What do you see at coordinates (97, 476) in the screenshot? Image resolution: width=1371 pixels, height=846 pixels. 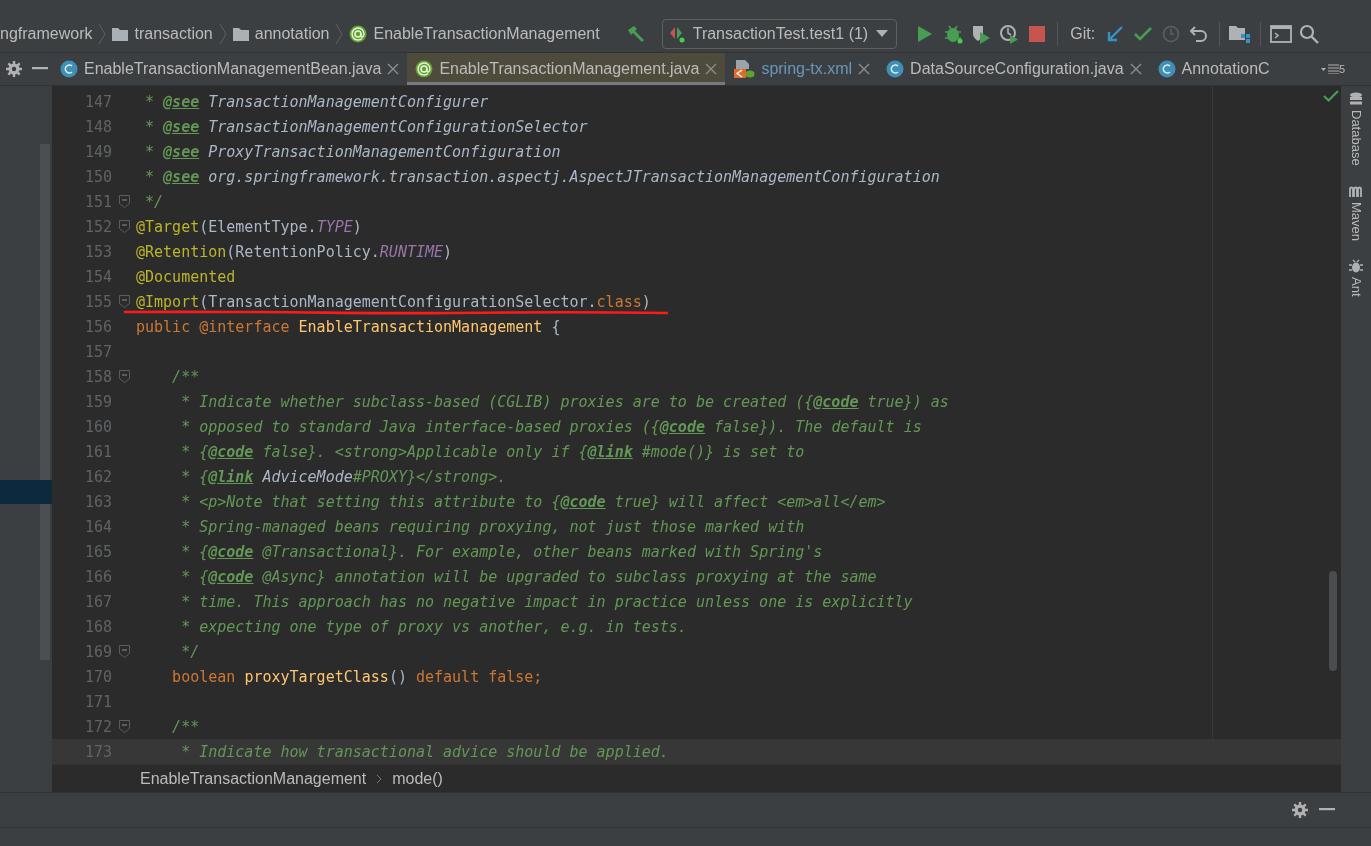 I see `line-number: 162` at bounding box center [97, 476].